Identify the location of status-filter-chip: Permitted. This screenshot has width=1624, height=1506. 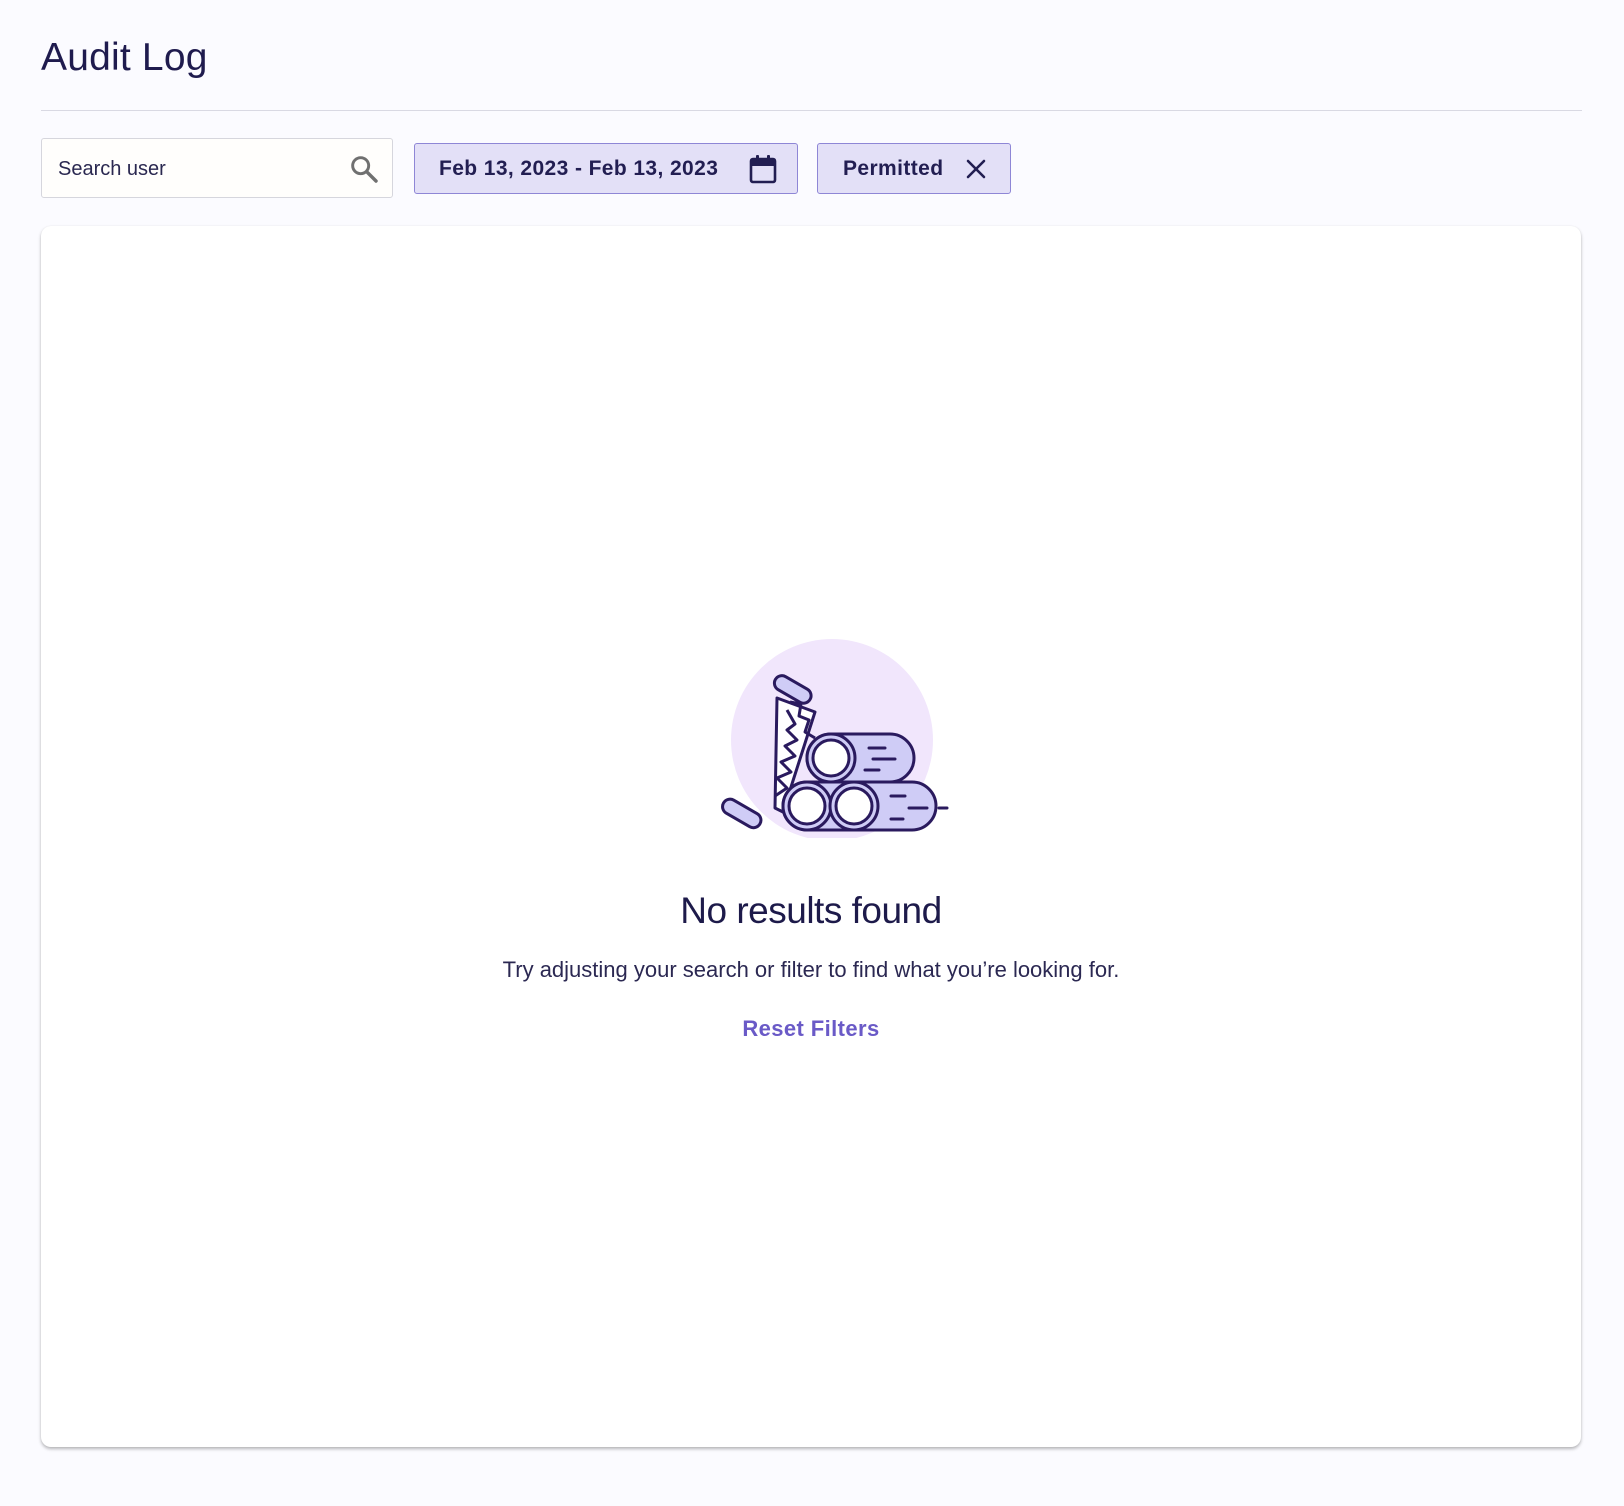
(914, 168).